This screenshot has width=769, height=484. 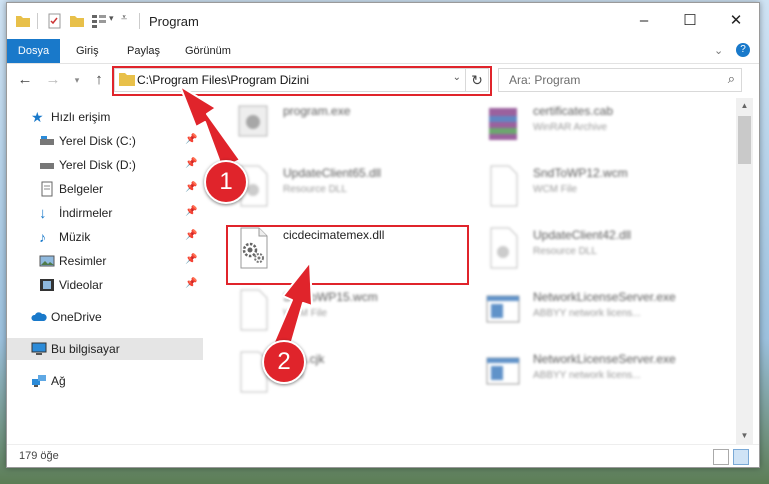 What do you see at coordinates (105, 117) in the screenshot?
I see `sidebar-item-quick-access: ★ Hızlı erişim` at bounding box center [105, 117].